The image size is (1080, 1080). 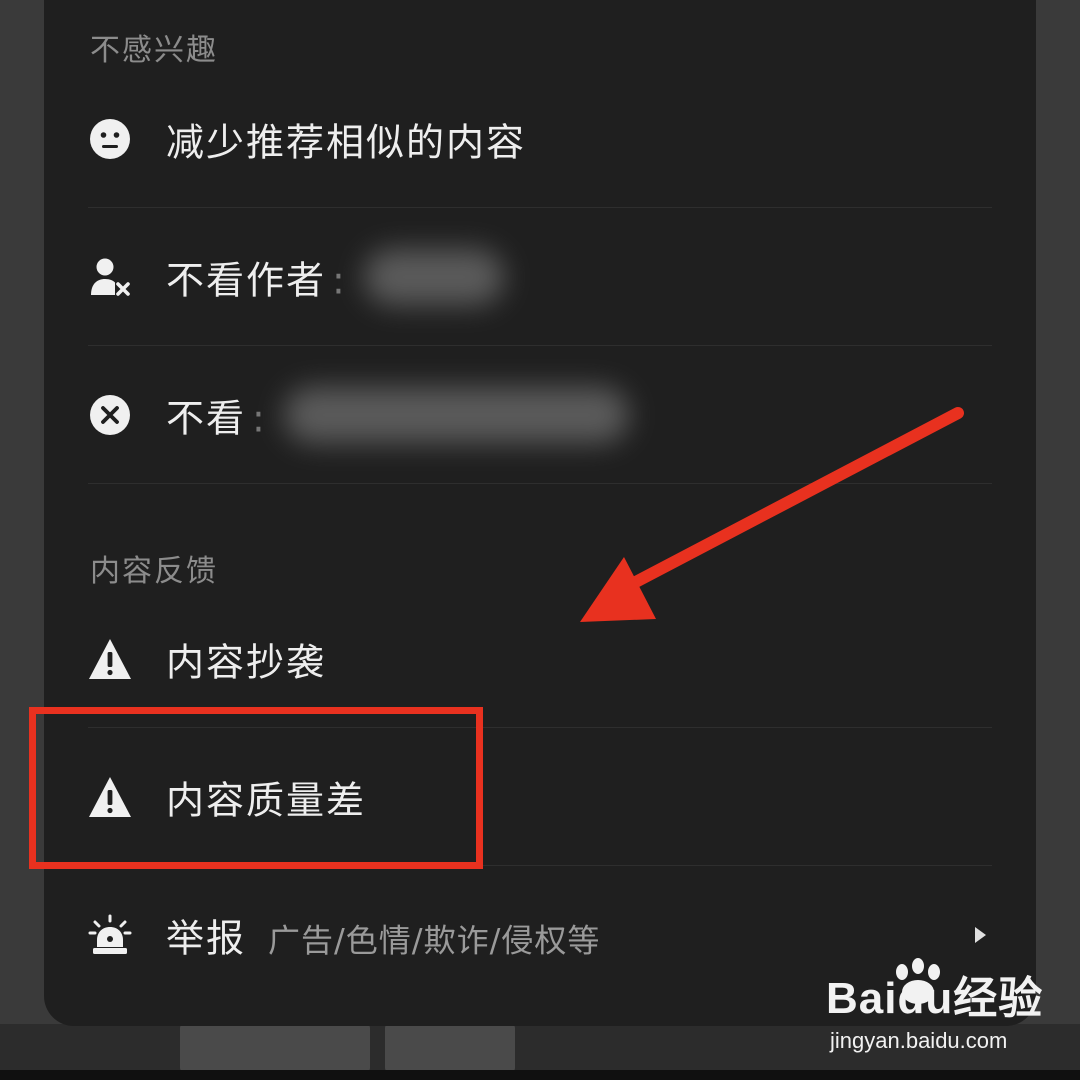 What do you see at coordinates (919, 1040) in the screenshot?
I see `watermark-url: jingyan.baidu.com` at bounding box center [919, 1040].